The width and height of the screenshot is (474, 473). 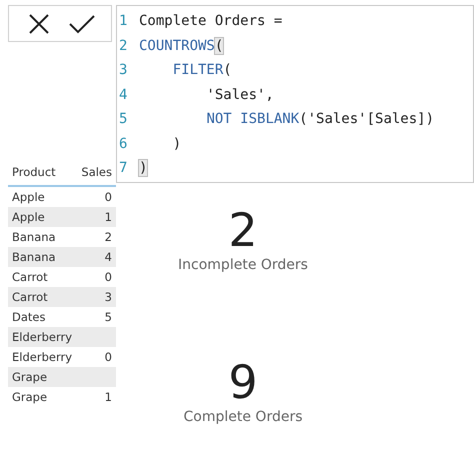 What do you see at coordinates (143, 168) in the screenshot?
I see `matched-bracket: )` at bounding box center [143, 168].